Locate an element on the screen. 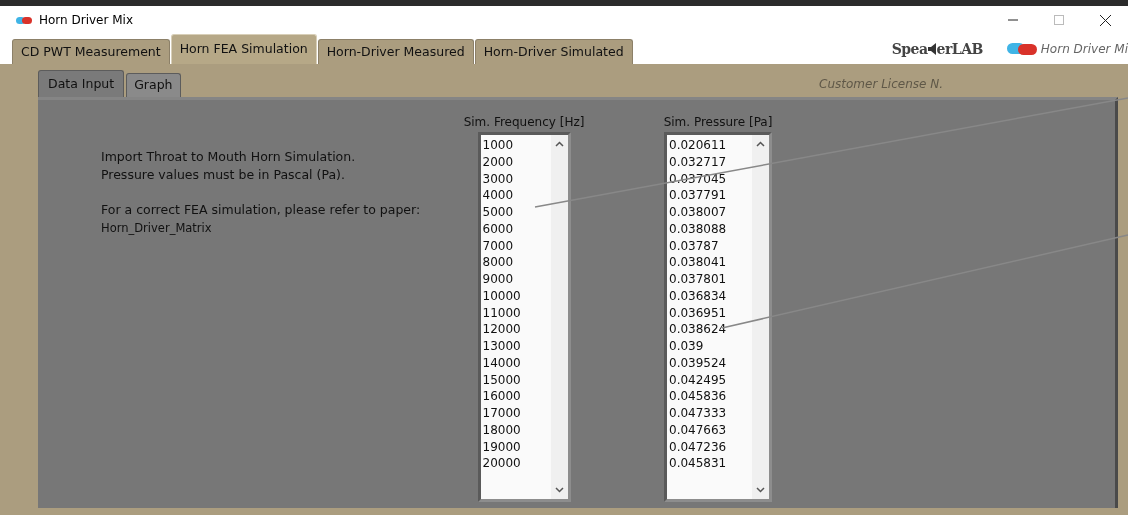  list-item: 0.037045 is located at coordinates (698, 179).